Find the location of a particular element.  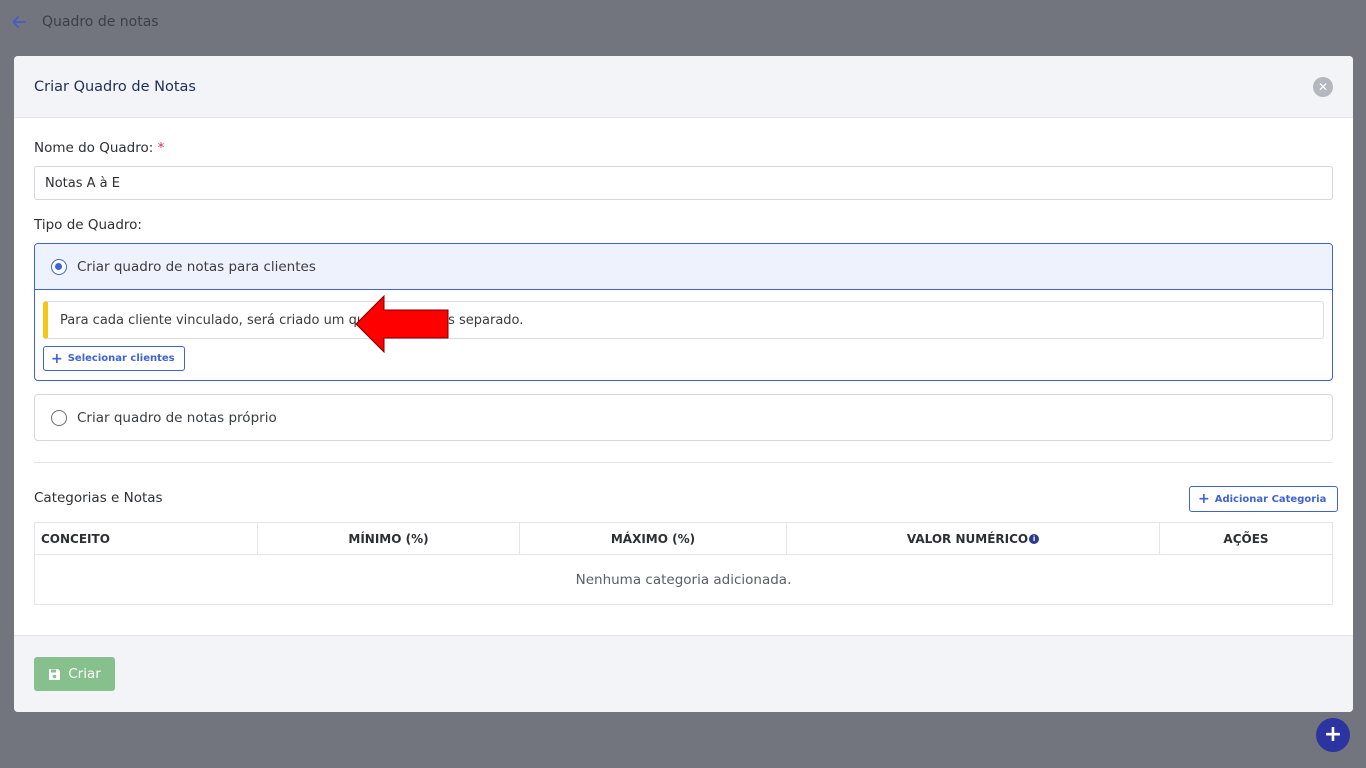

modal-footer: Criar is located at coordinates (683, 673).